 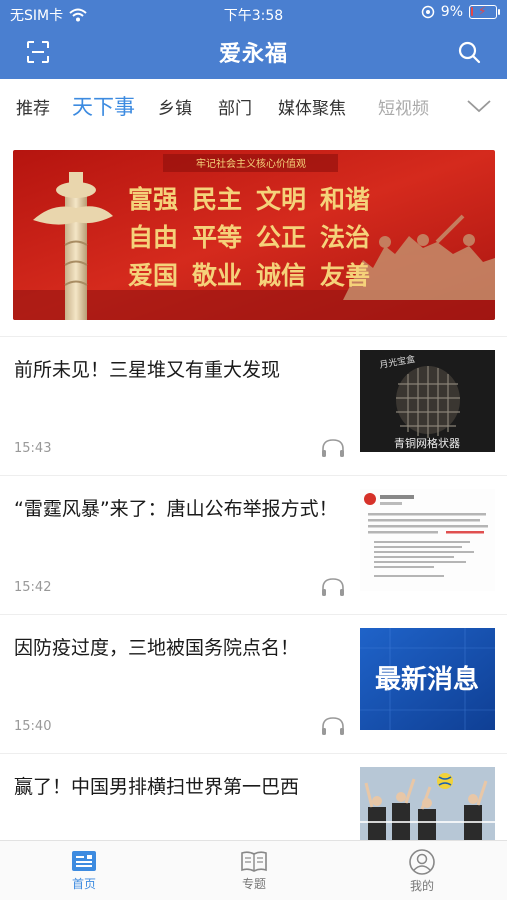 I want to click on banner-caption: 牢记社会主义核心价值观, so click(x=251, y=163).